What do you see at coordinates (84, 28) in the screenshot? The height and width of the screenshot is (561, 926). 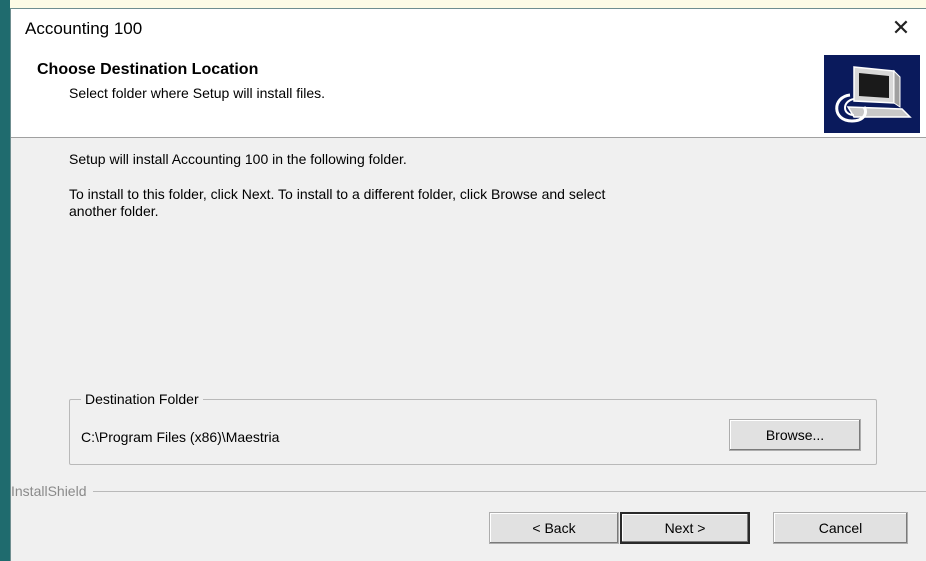 I see `window-title: Accounting 100` at bounding box center [84, 28].